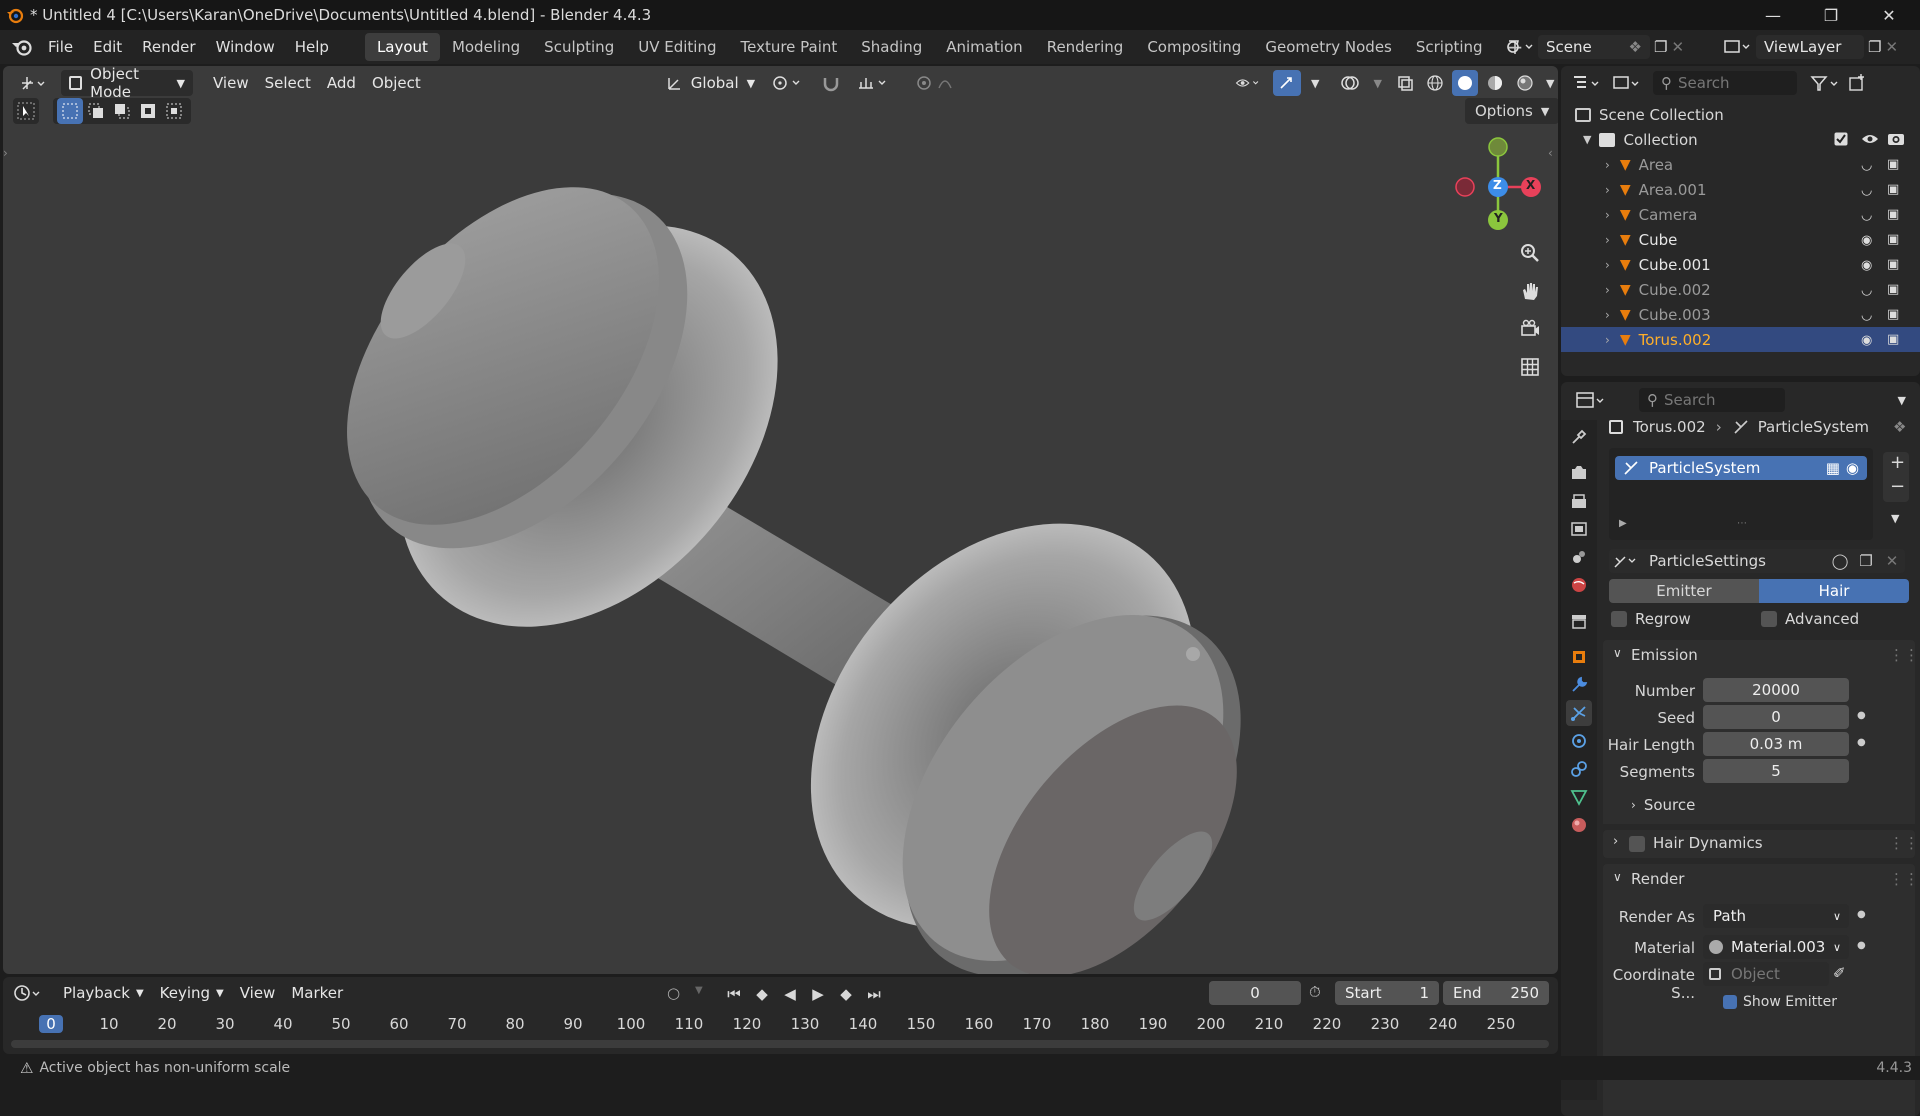 This screenshot has width=1920, height=1116. I want to click on menu-help: Help, so click(312, 47).